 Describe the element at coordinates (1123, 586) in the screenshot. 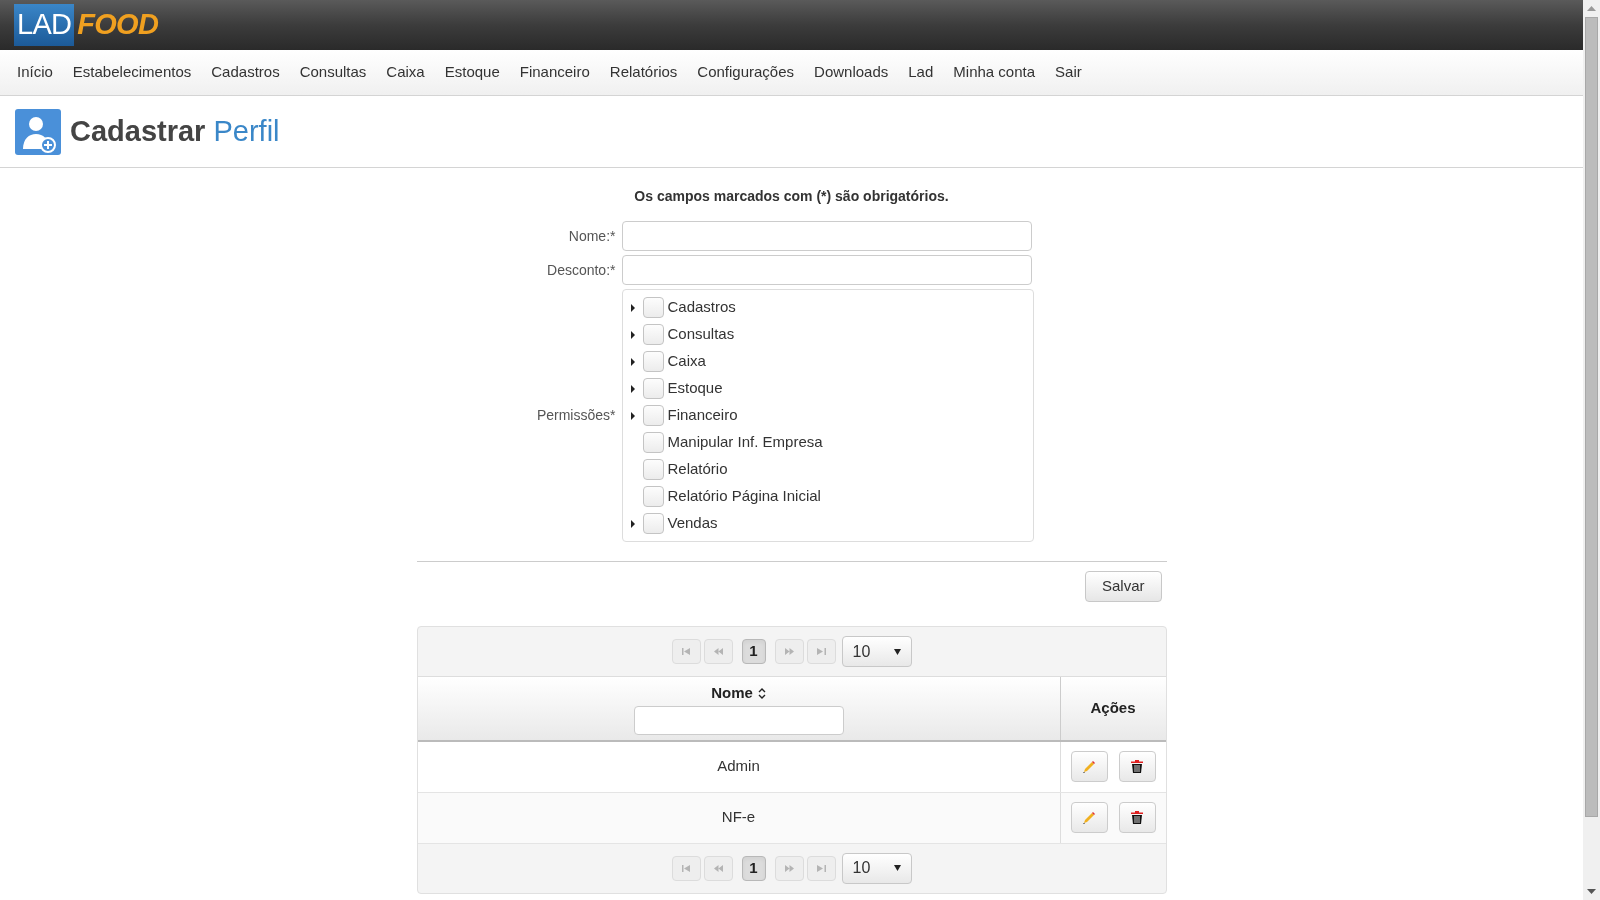

I see `save-button: Salvar` at that location.